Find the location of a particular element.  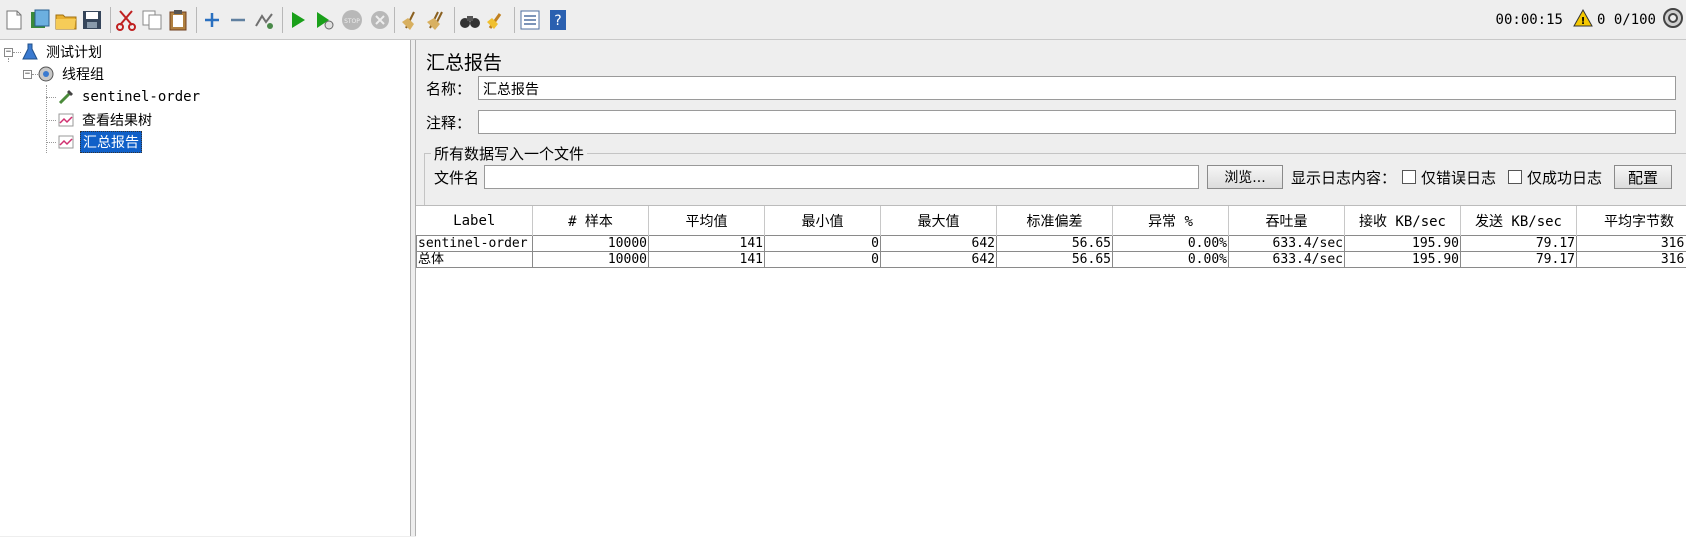

status-bar: 00:00:15 ! 0 0/100 is located at coordinates (1591, 20).